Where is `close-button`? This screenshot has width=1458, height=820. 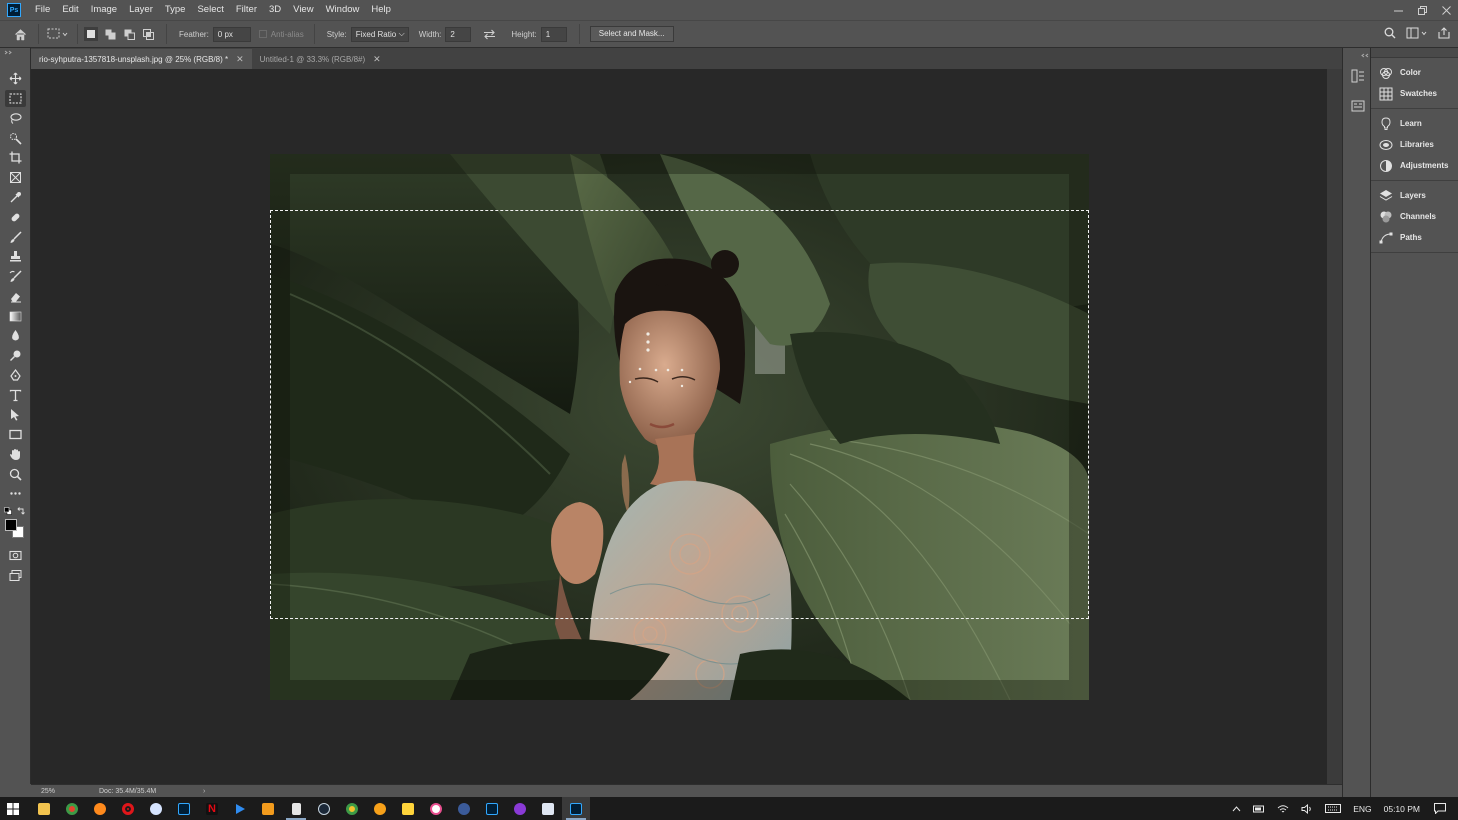 close-button is located at coordinates (1446, 10).